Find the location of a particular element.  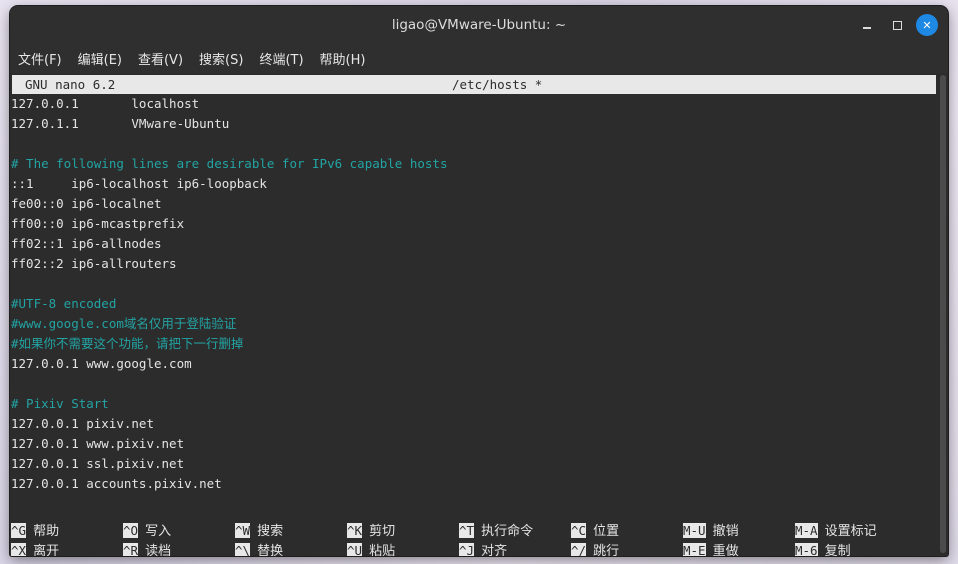

editor-line: 127.0.0.1 accounts.pixiv.net is located at coordinates (473, 484).